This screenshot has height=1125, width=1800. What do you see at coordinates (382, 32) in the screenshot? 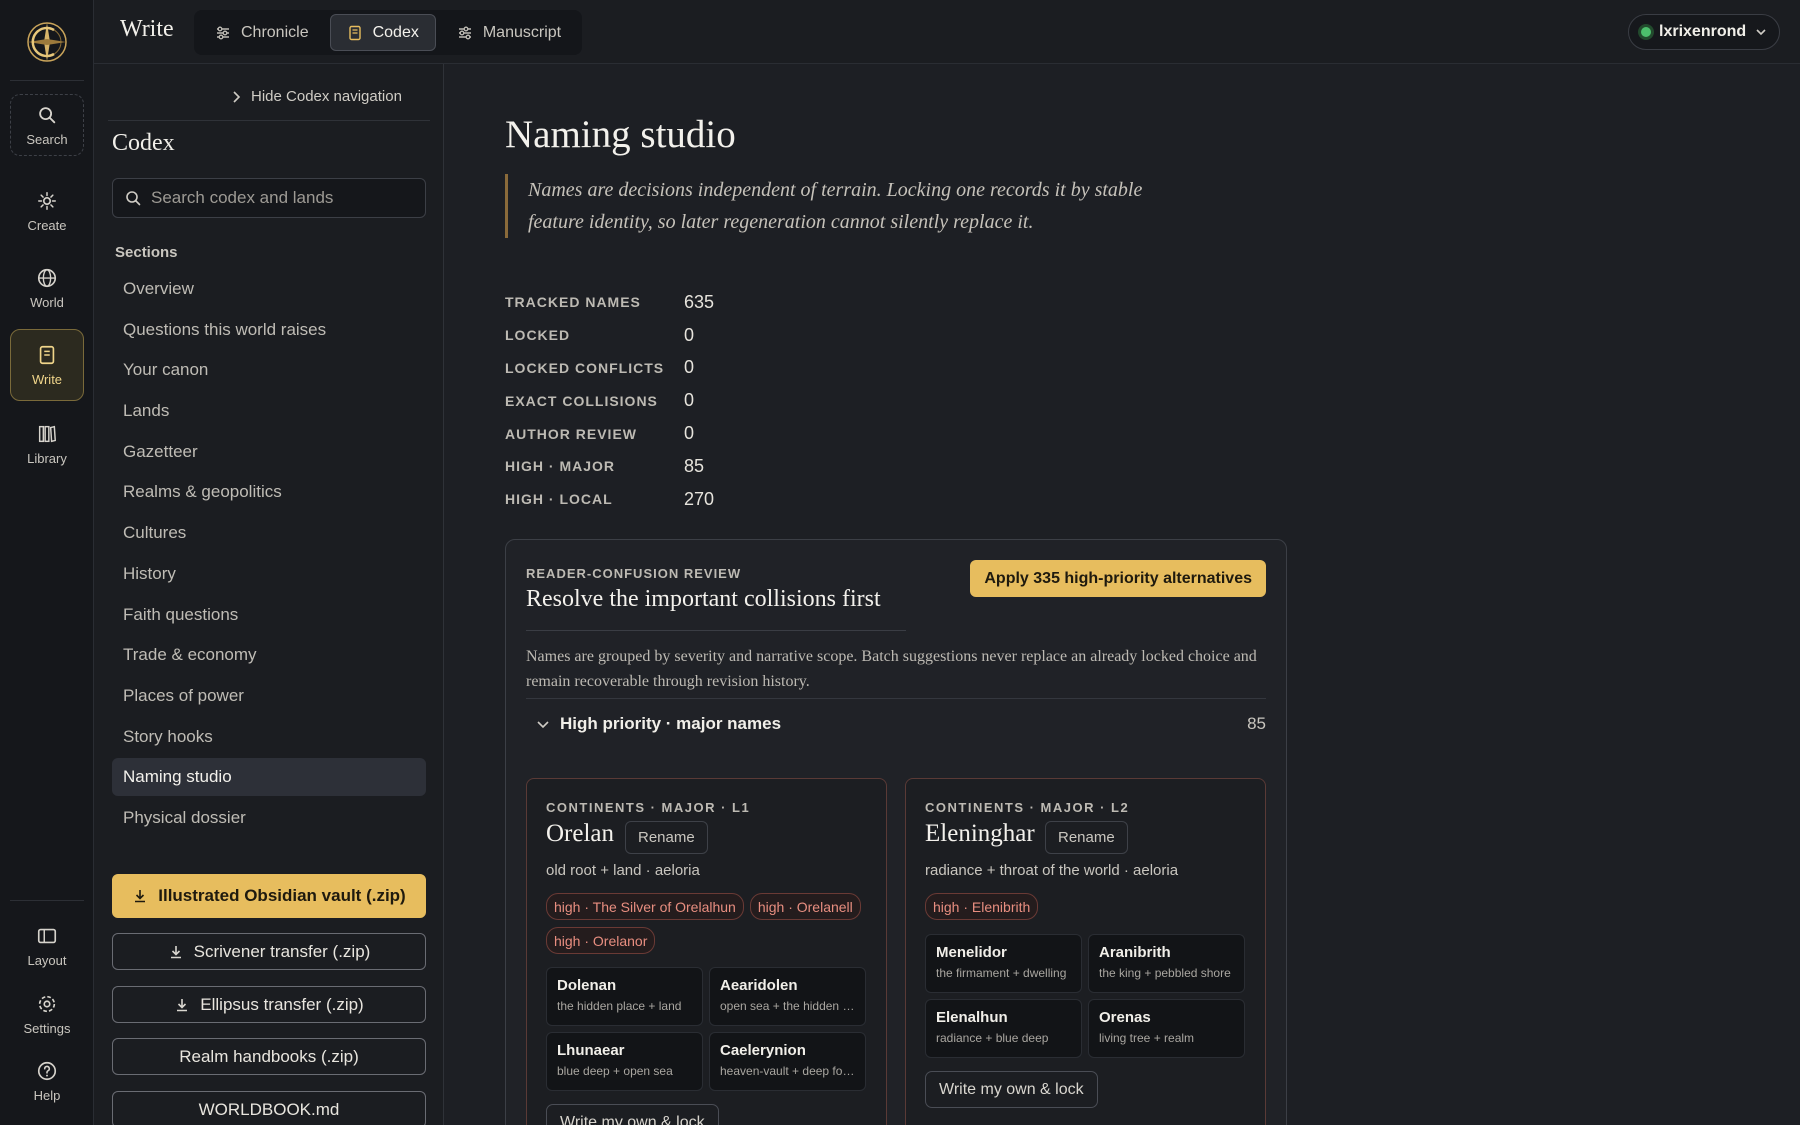
I see `tab-codex: Codex` at bounding box center [382, 32].